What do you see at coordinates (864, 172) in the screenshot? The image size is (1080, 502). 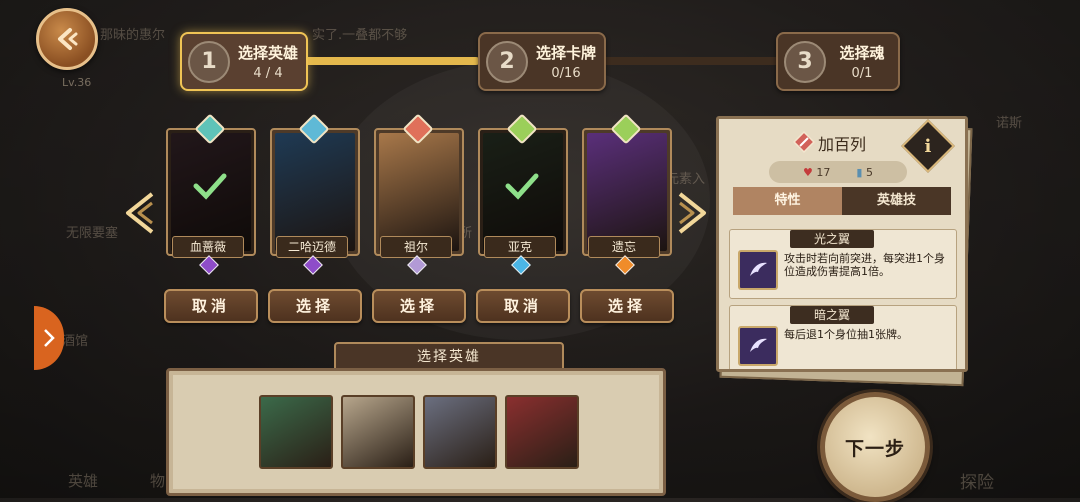 I see `card-stat: ▮ 5` at bounding box center [864, 172].